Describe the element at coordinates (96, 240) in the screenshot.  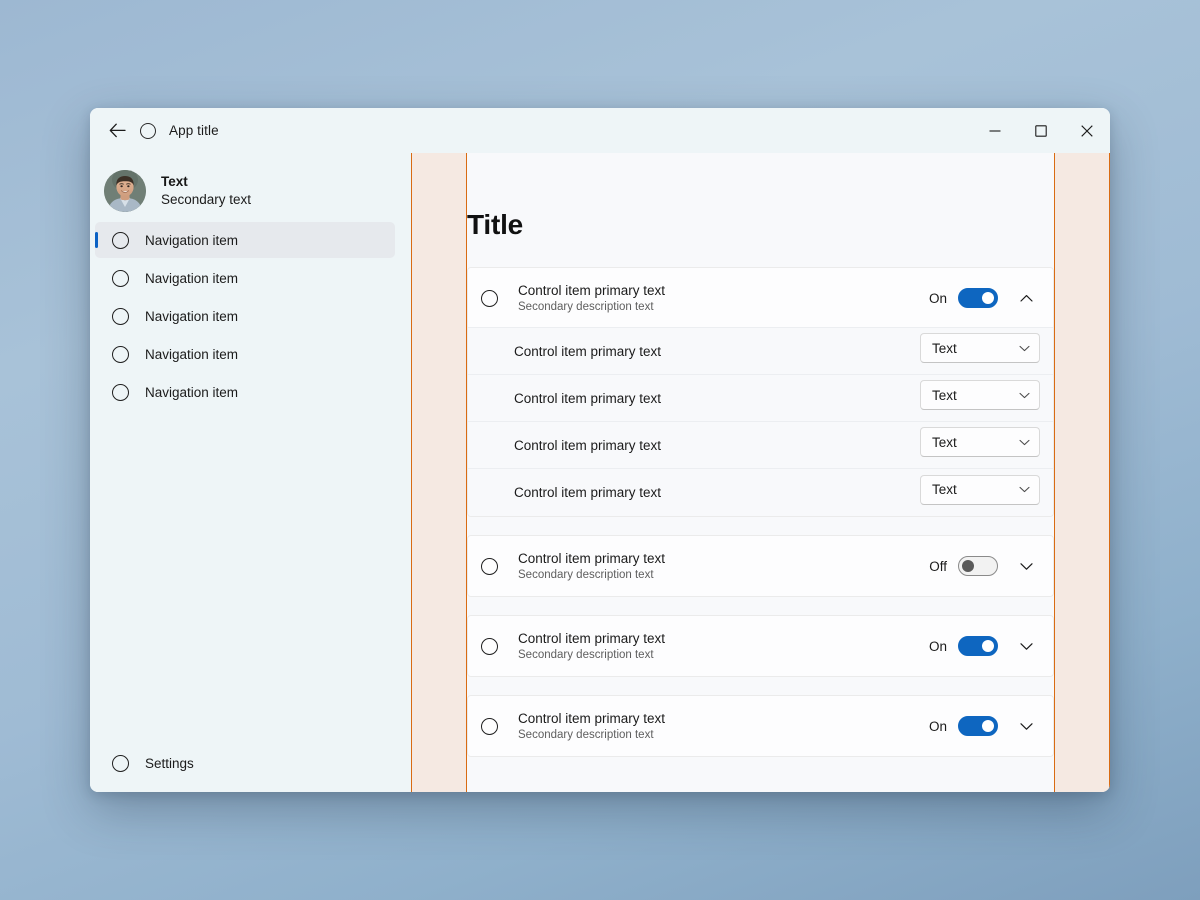
I see `selection-indicator` at that location.